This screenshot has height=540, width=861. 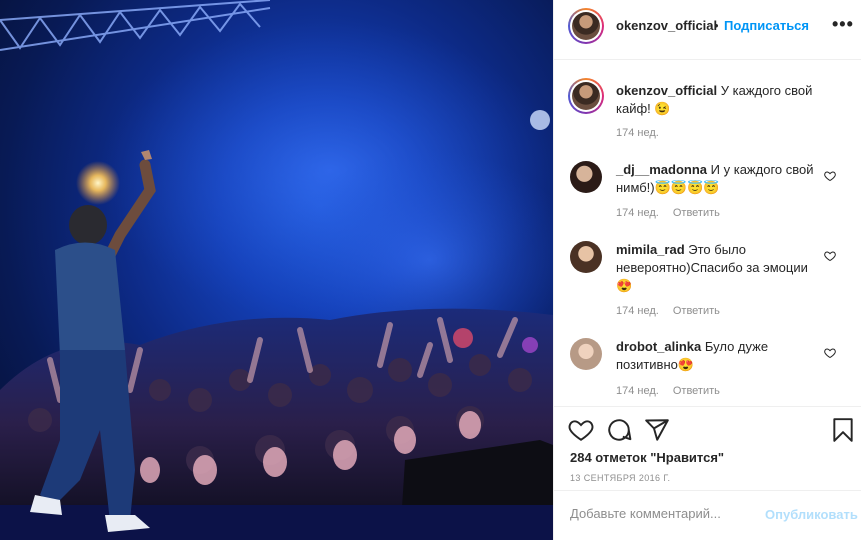 I want to click on comment-username: _dj__madonna, so click(x=661, y=169).